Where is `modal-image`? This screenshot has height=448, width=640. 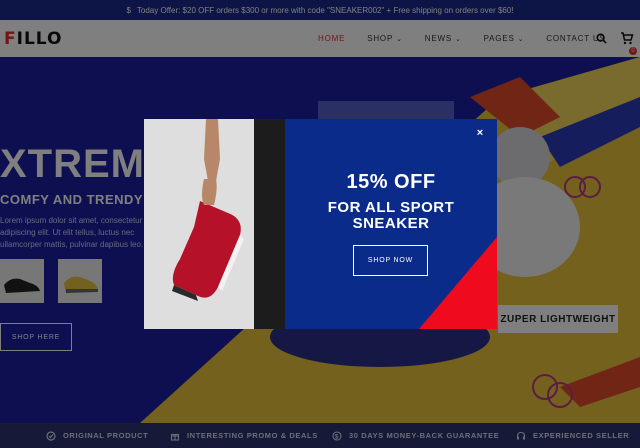
modal-image is located at coordinates (214, 224).